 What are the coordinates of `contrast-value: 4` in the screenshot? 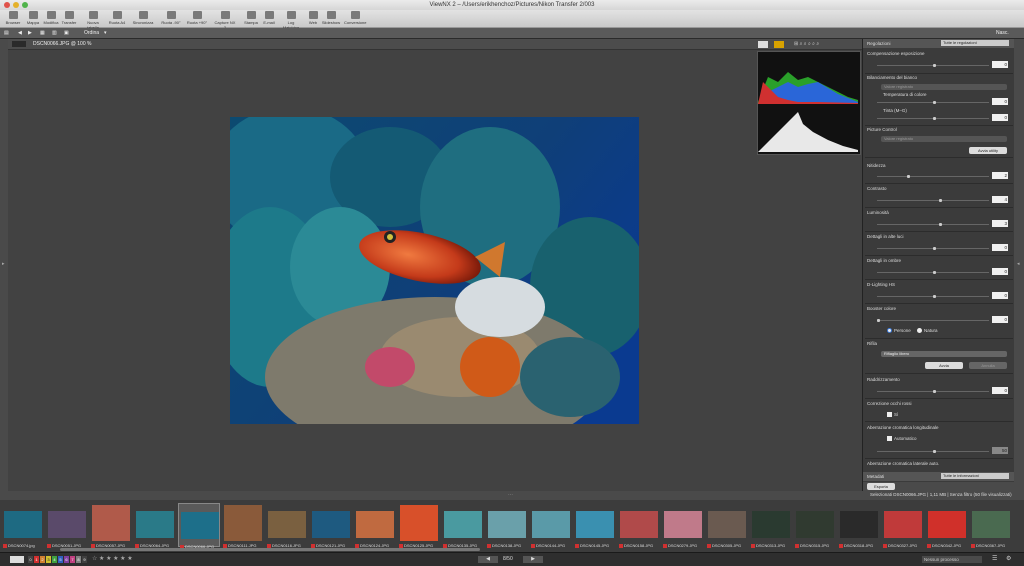 It's located at (1000, 199).